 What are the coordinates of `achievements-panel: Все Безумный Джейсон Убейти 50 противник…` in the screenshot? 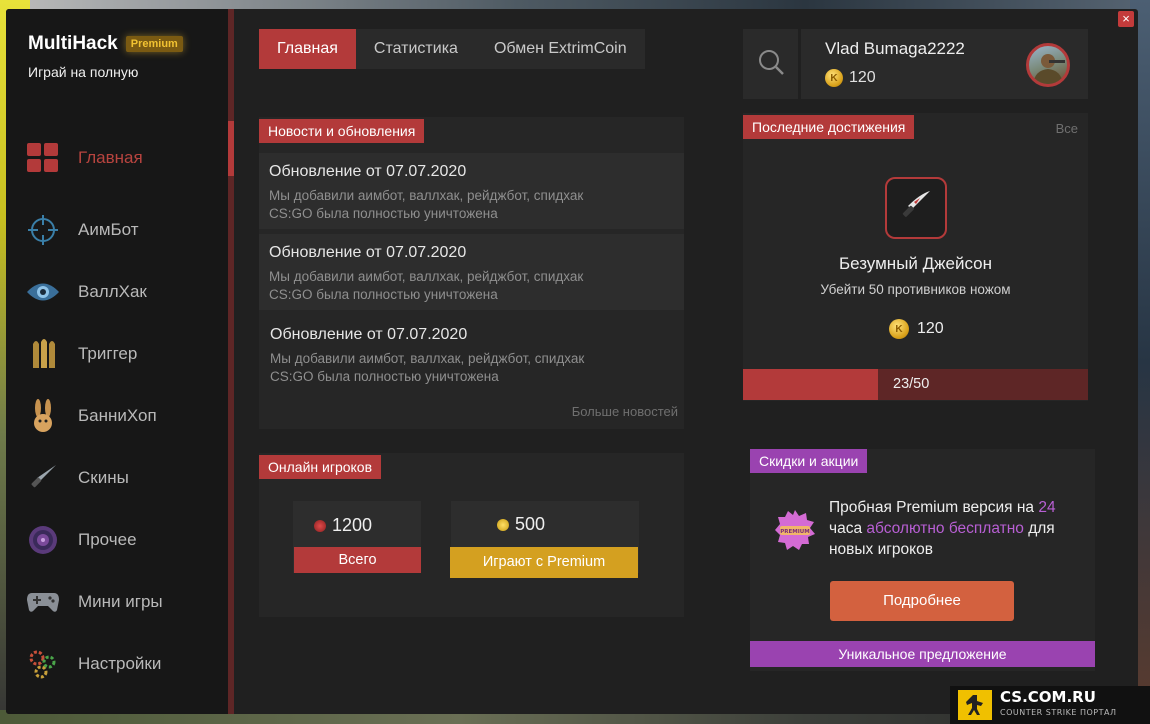 It's located at (915, 257).